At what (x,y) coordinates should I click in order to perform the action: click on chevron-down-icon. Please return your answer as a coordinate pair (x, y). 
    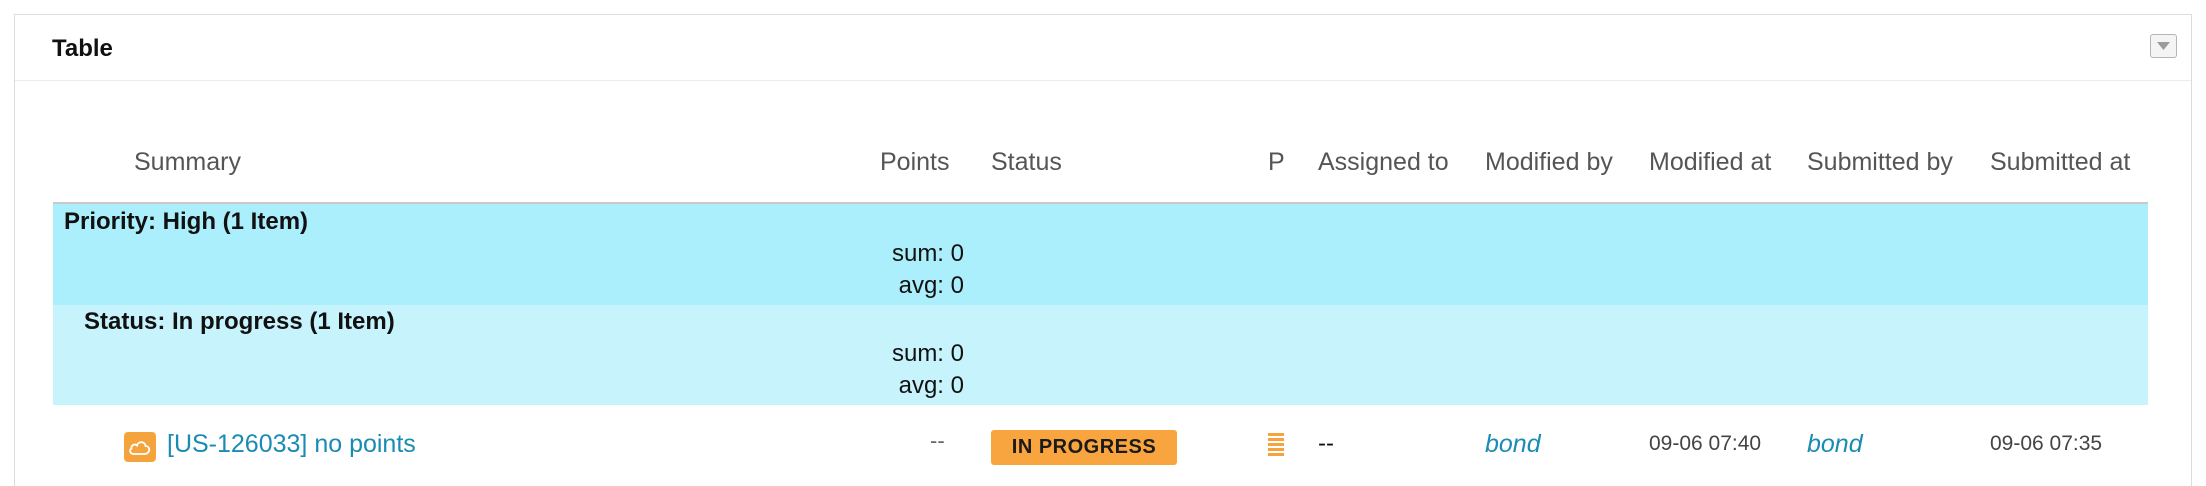
    Looking at the image, I should click on (2163, 46).